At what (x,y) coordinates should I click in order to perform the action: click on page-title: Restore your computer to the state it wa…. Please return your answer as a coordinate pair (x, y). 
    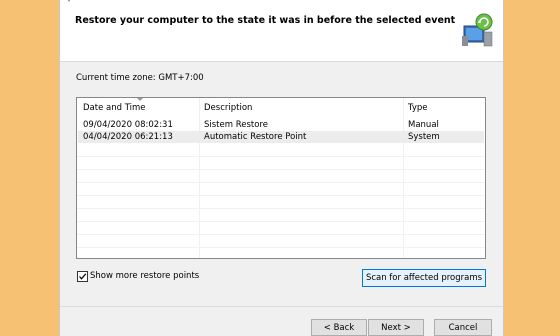
    Looking at the image, I should click on (265, 20).